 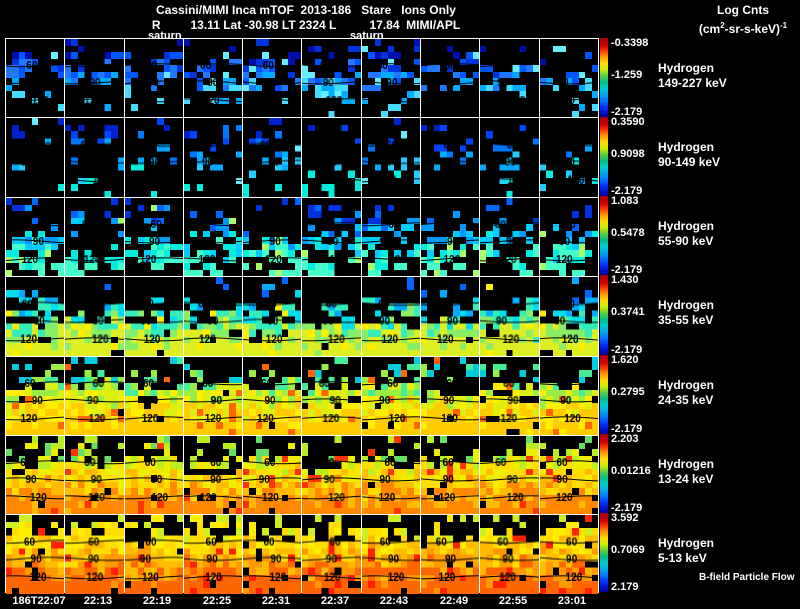 I want to click on energy-band-label: 149-227 keV, so click(x=692, y=83).